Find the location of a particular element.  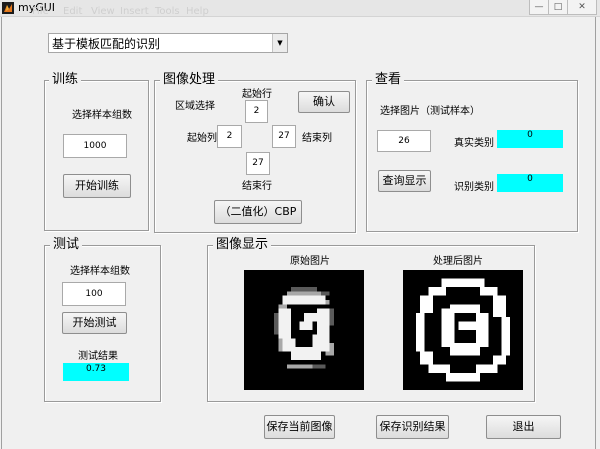

menu-help: Help is located at coordinates (197, 11).